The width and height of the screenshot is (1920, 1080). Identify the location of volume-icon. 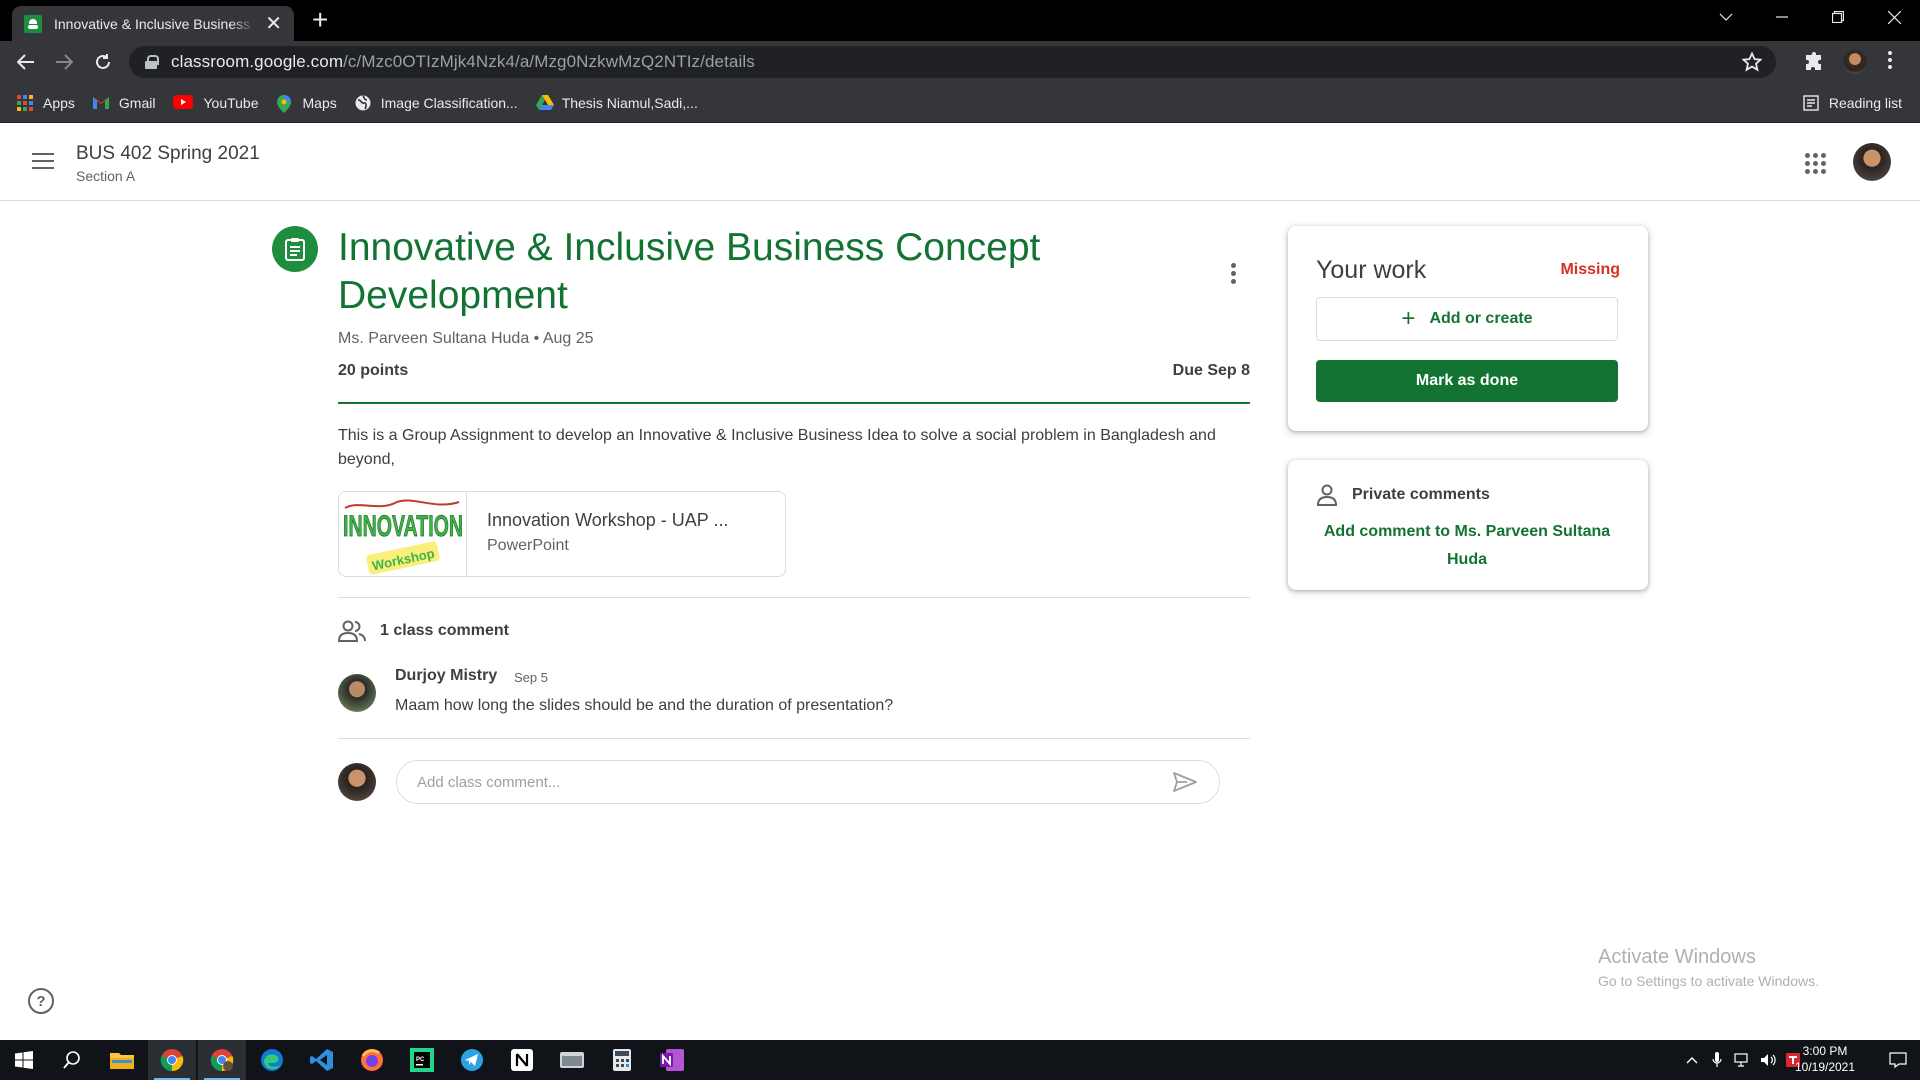
(1768, 1060).